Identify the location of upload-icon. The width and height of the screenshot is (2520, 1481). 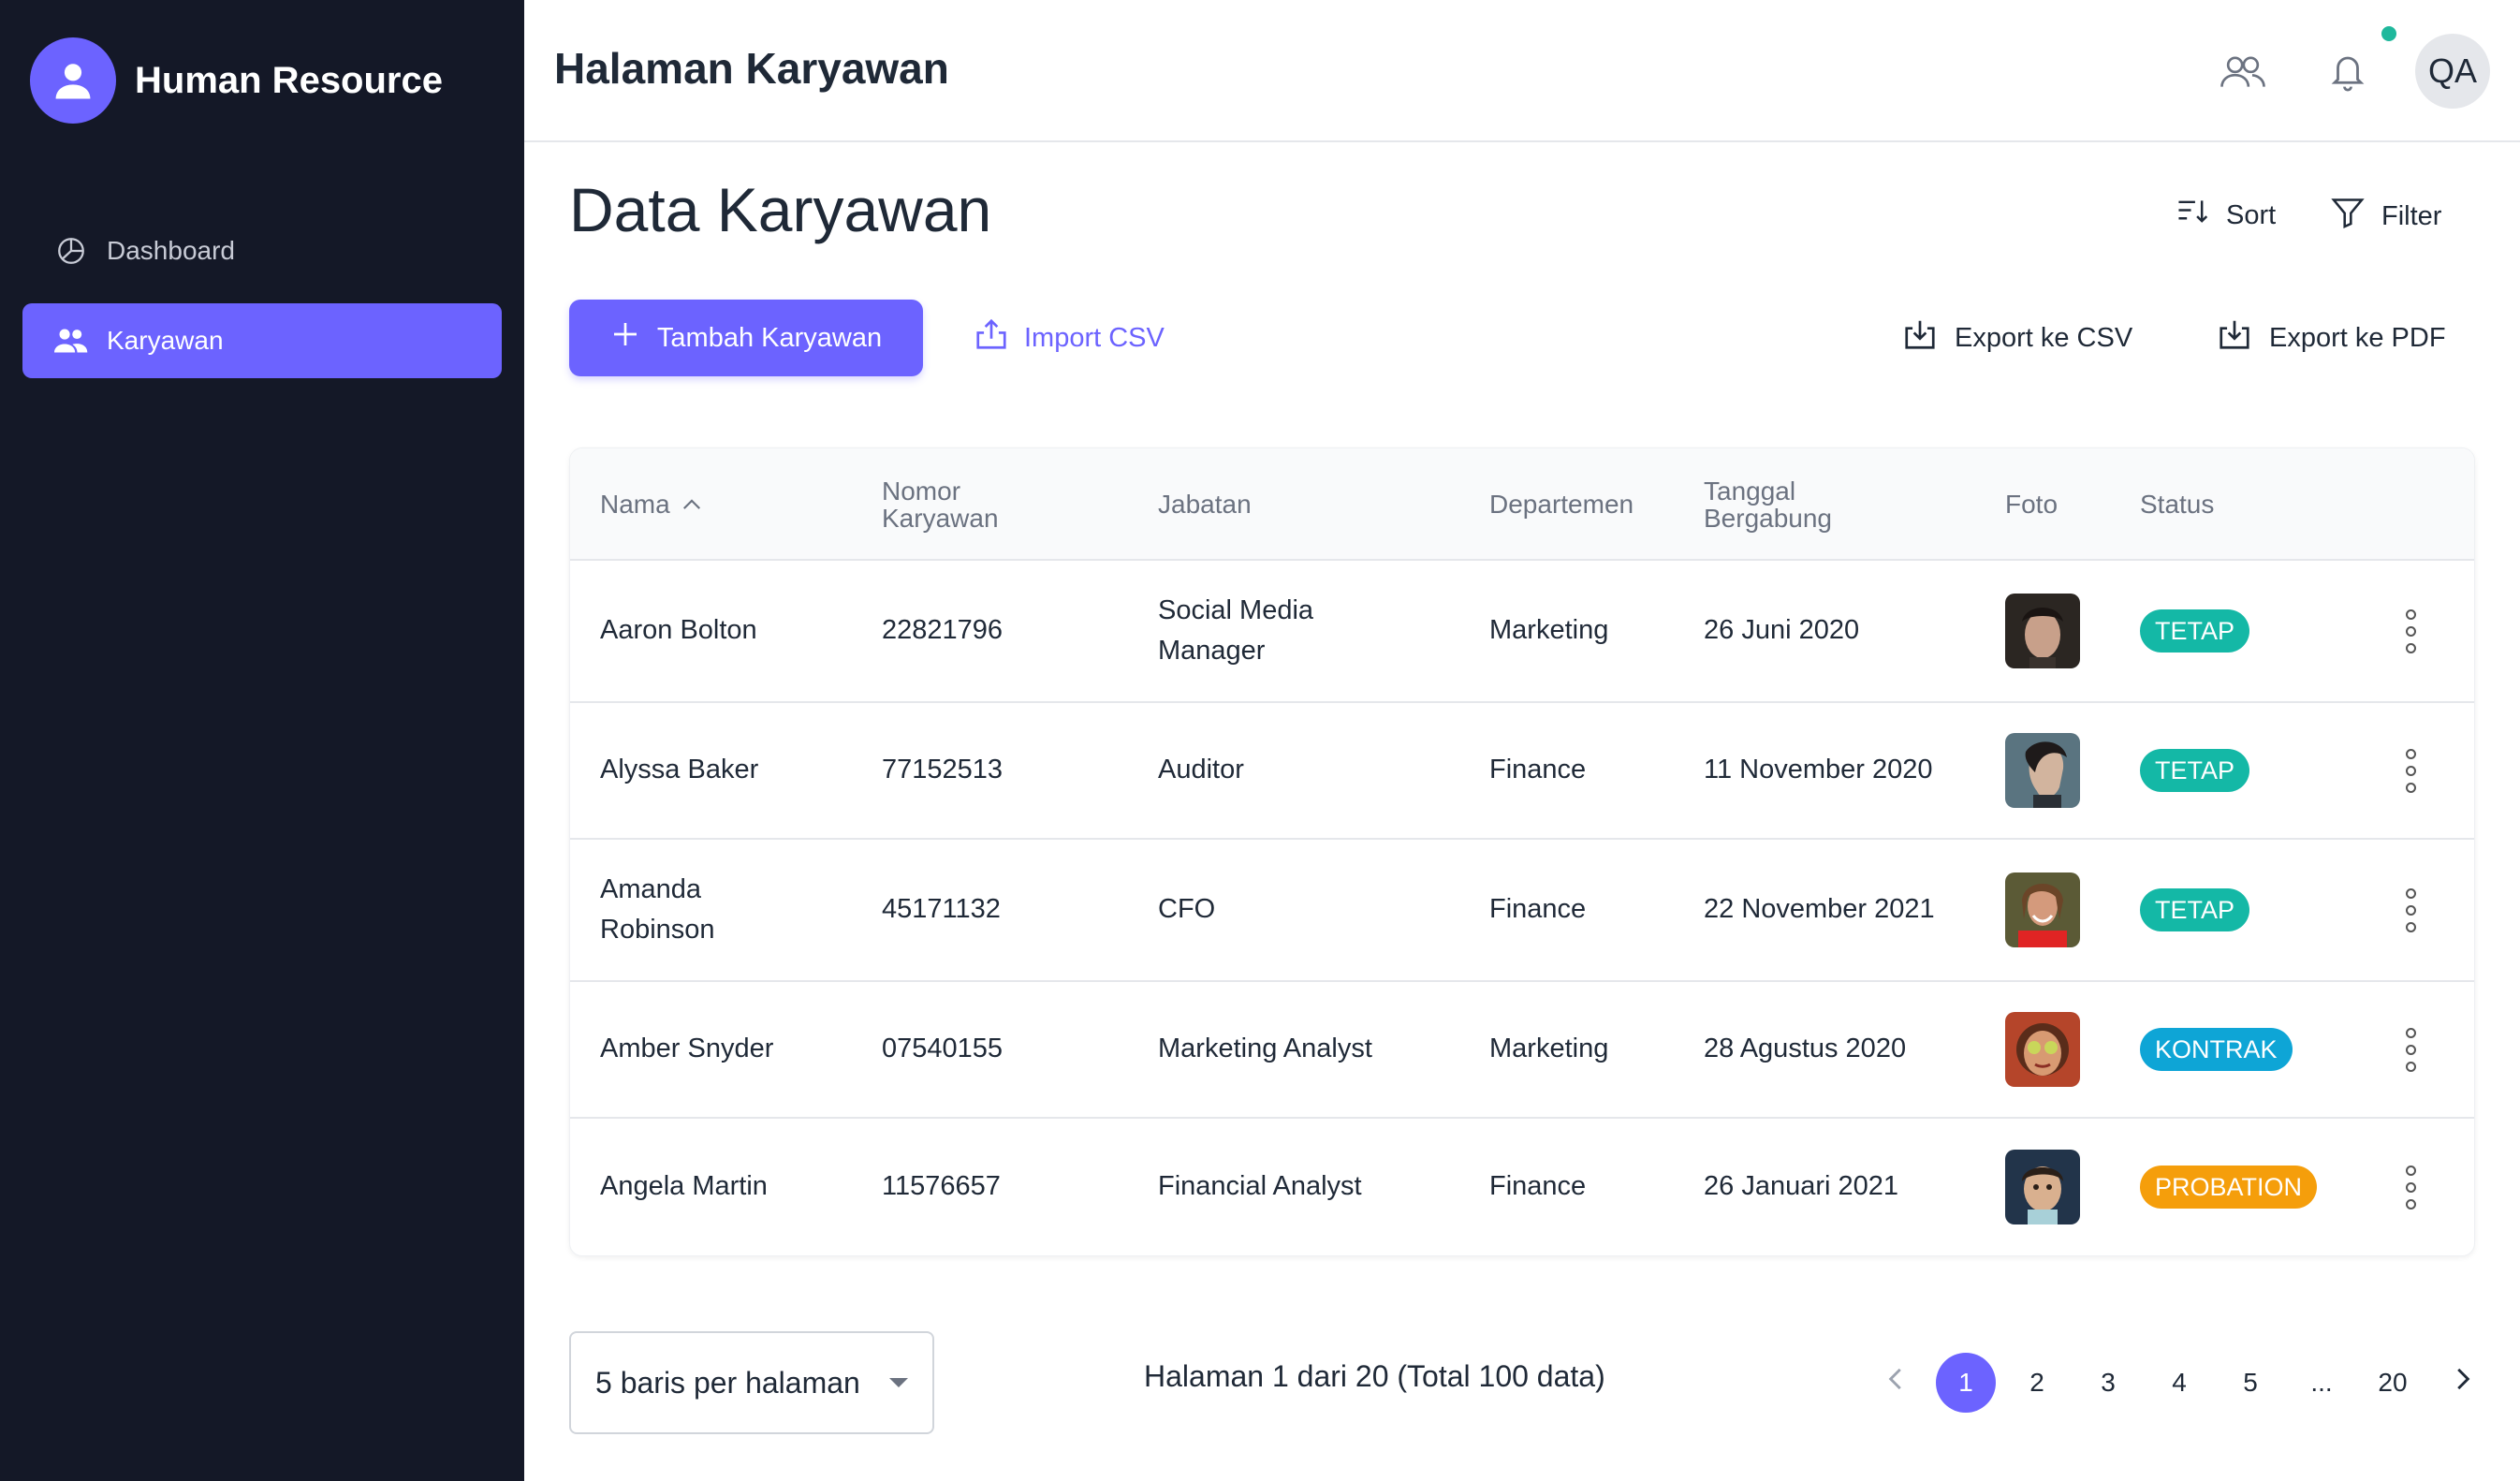
(999, 338).